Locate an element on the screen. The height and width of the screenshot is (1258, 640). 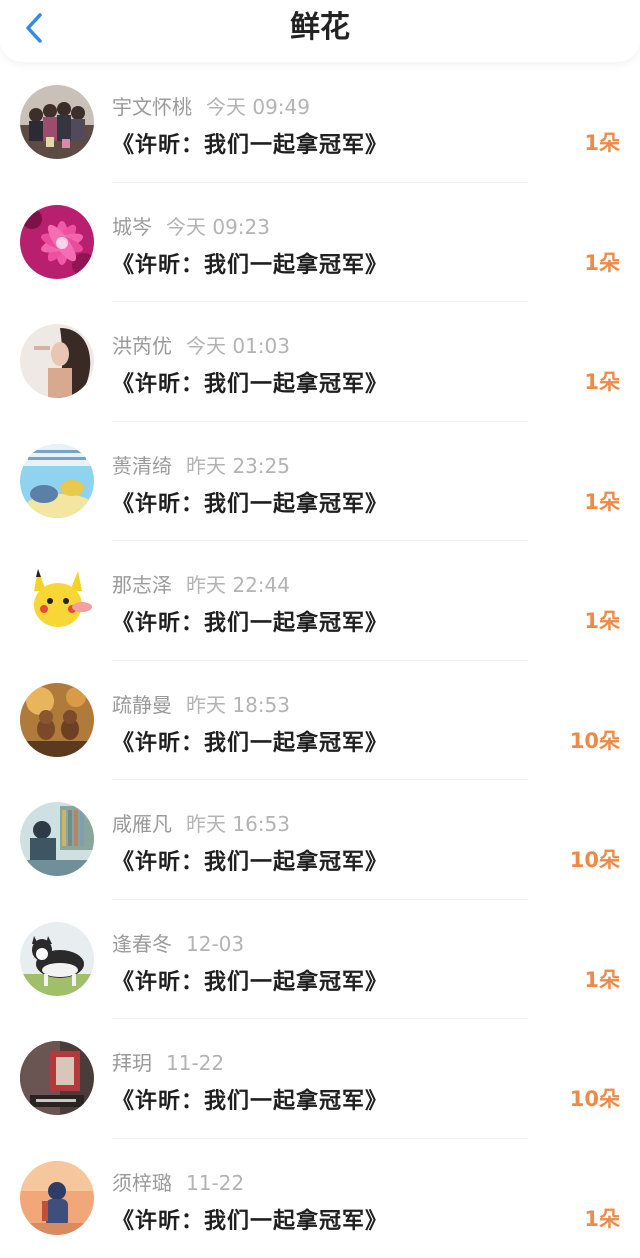
sender-name: 蒉清绮 is located at coordinates (142, 466).